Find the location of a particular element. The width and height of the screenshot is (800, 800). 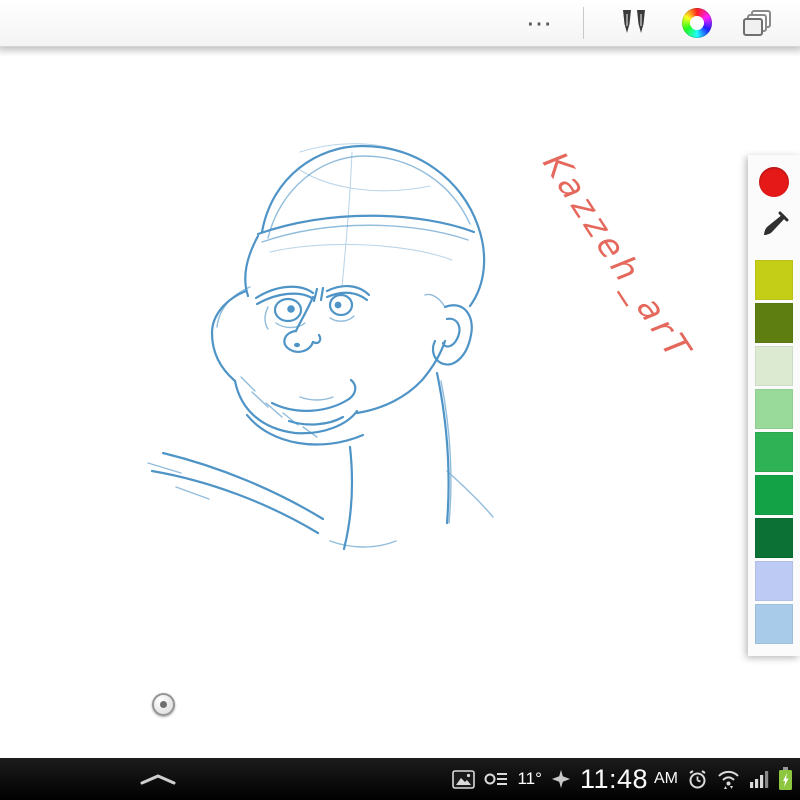

eyedropper-icon is located at coordinates (774, 228).